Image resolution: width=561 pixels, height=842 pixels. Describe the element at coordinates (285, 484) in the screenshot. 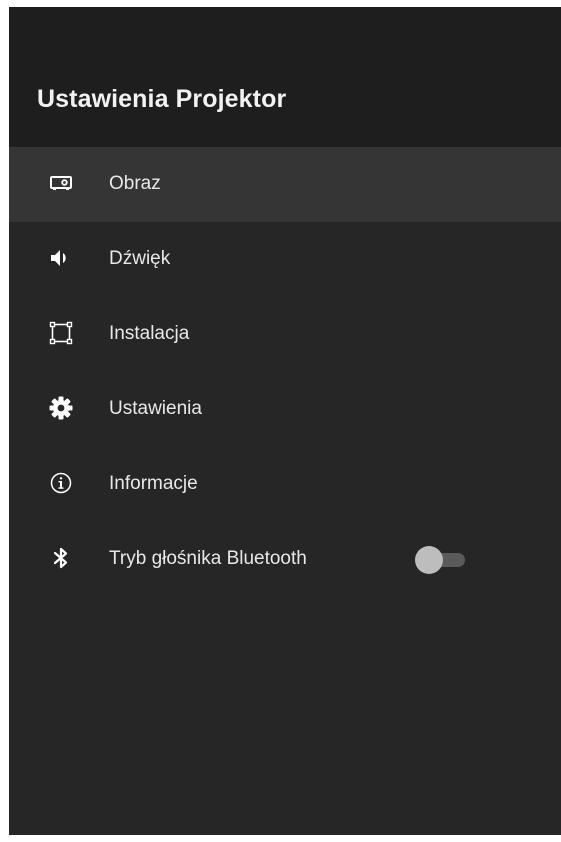

I see `menu-item-informacje: Informacje` at that location.